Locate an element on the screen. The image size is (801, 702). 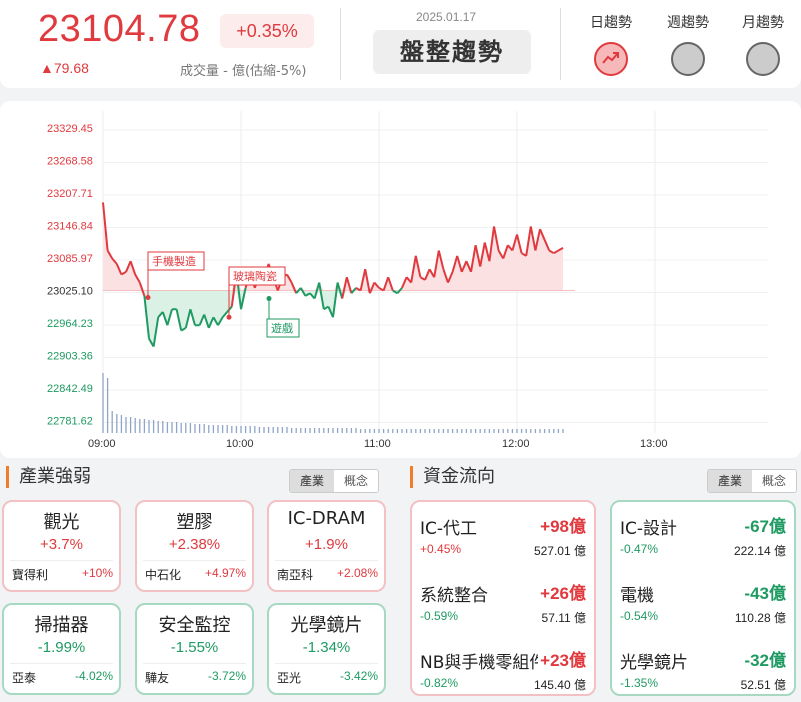
area-below-baseline is located at coordinates (333, 318).